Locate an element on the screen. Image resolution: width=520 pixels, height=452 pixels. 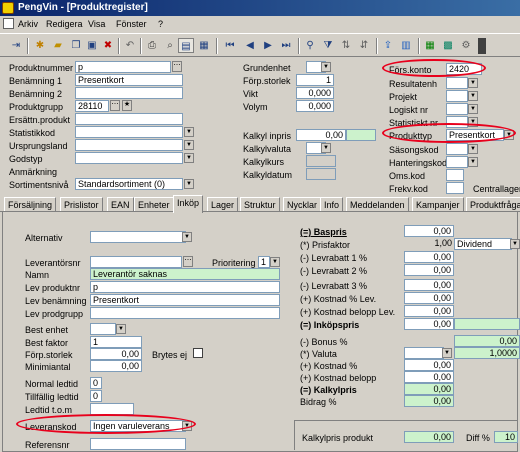
ersattn-field is located at coordinates (129, 119).